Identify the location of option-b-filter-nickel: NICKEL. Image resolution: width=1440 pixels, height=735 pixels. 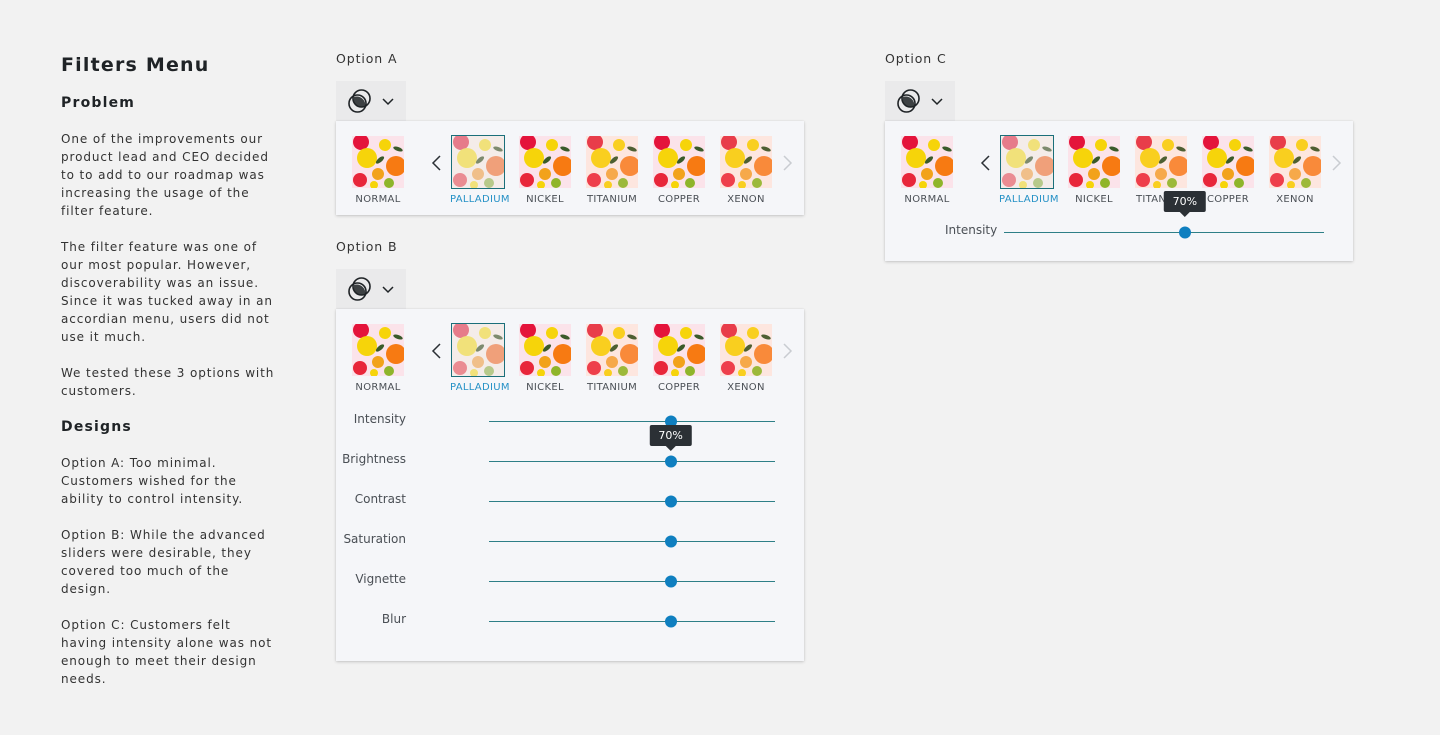
(545, 358).